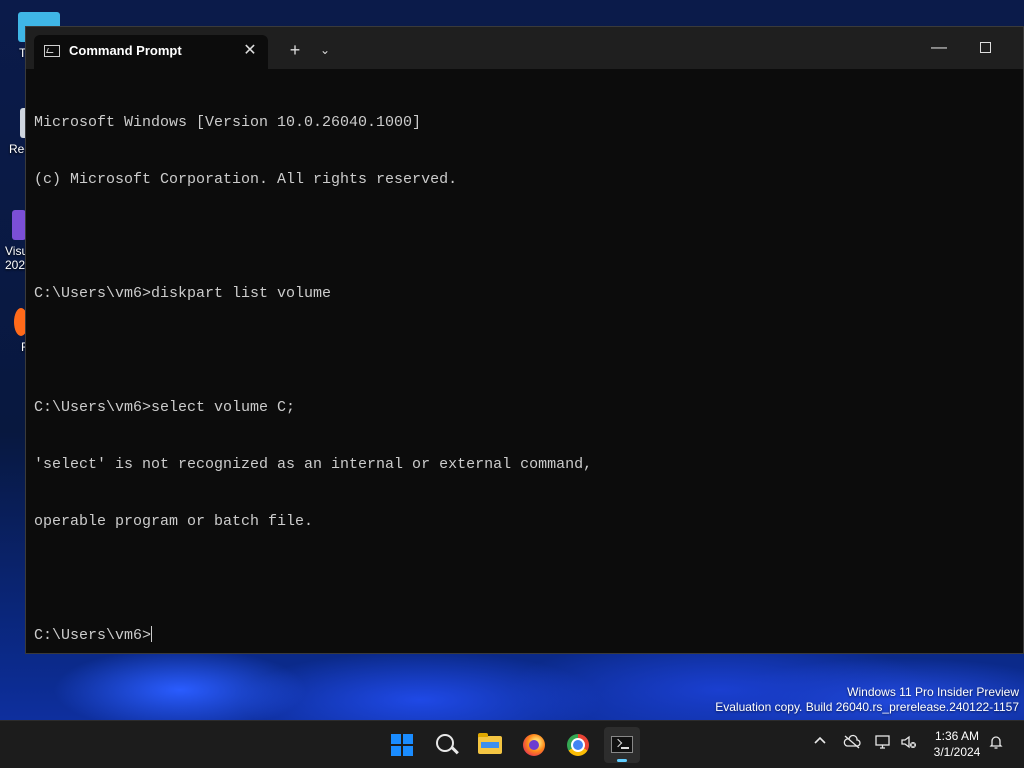 This screenshot has width=1024, height=768. Describe the element at coordinates (524, 635) in the screenshot. I see `prompt-line: C:\Users\vm6>` at that location.